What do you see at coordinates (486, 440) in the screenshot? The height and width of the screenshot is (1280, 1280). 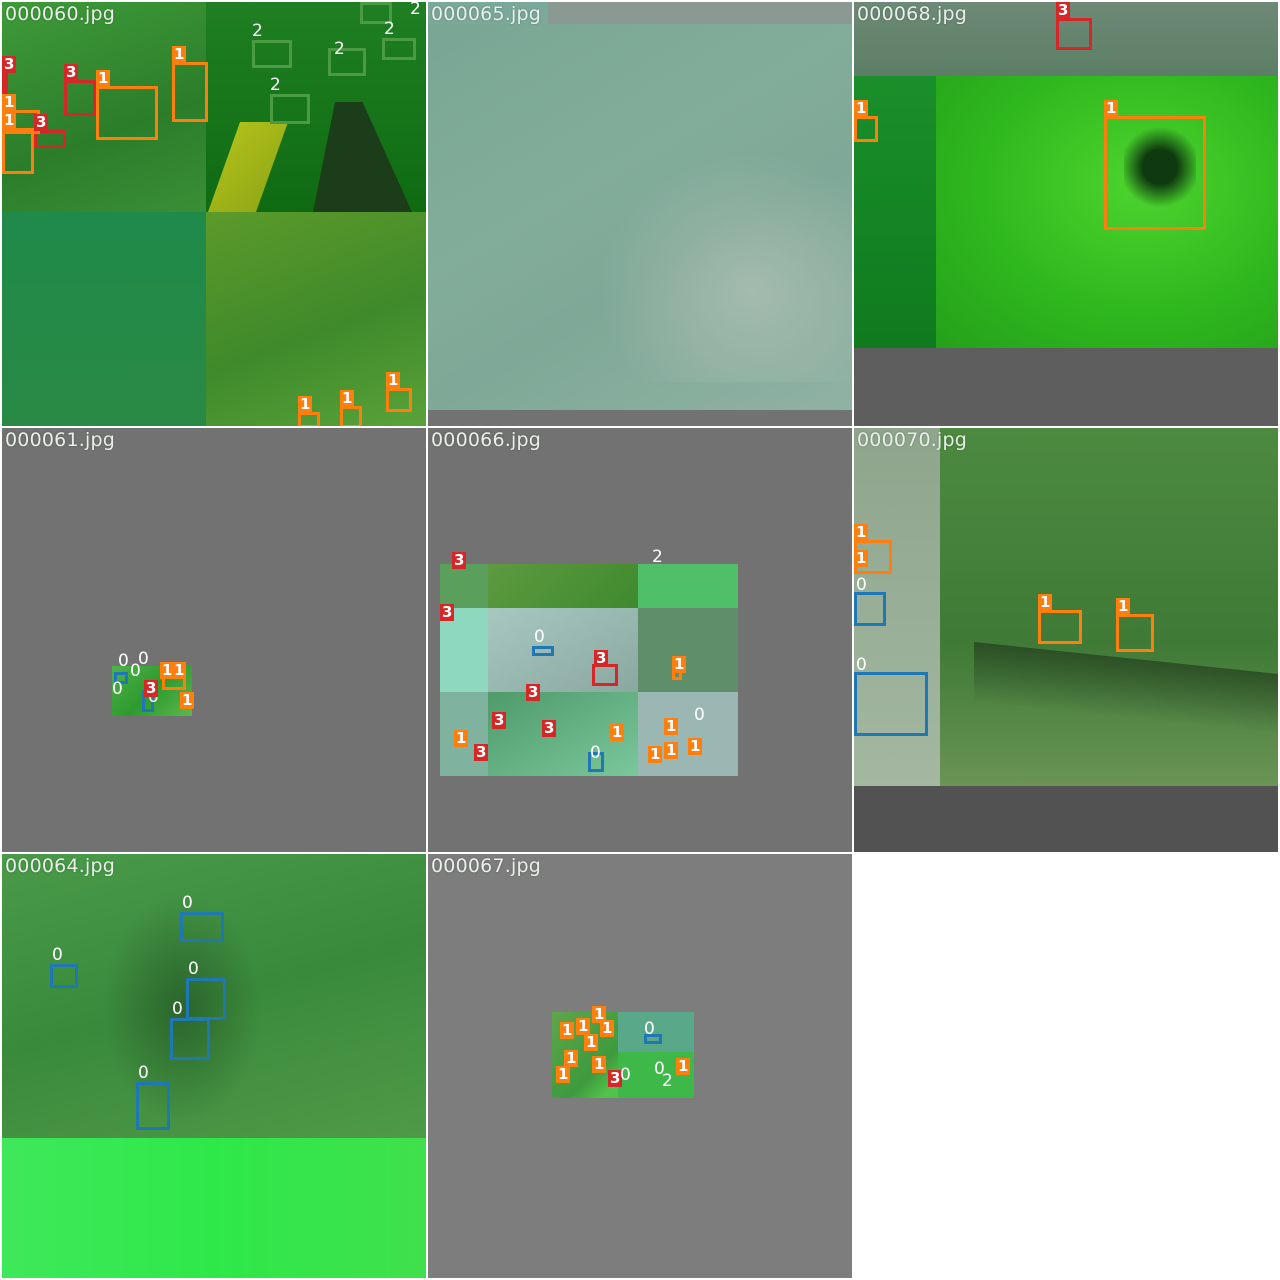 I see `tile-filename: 000066.jpg` at bounding box center [486, 440].